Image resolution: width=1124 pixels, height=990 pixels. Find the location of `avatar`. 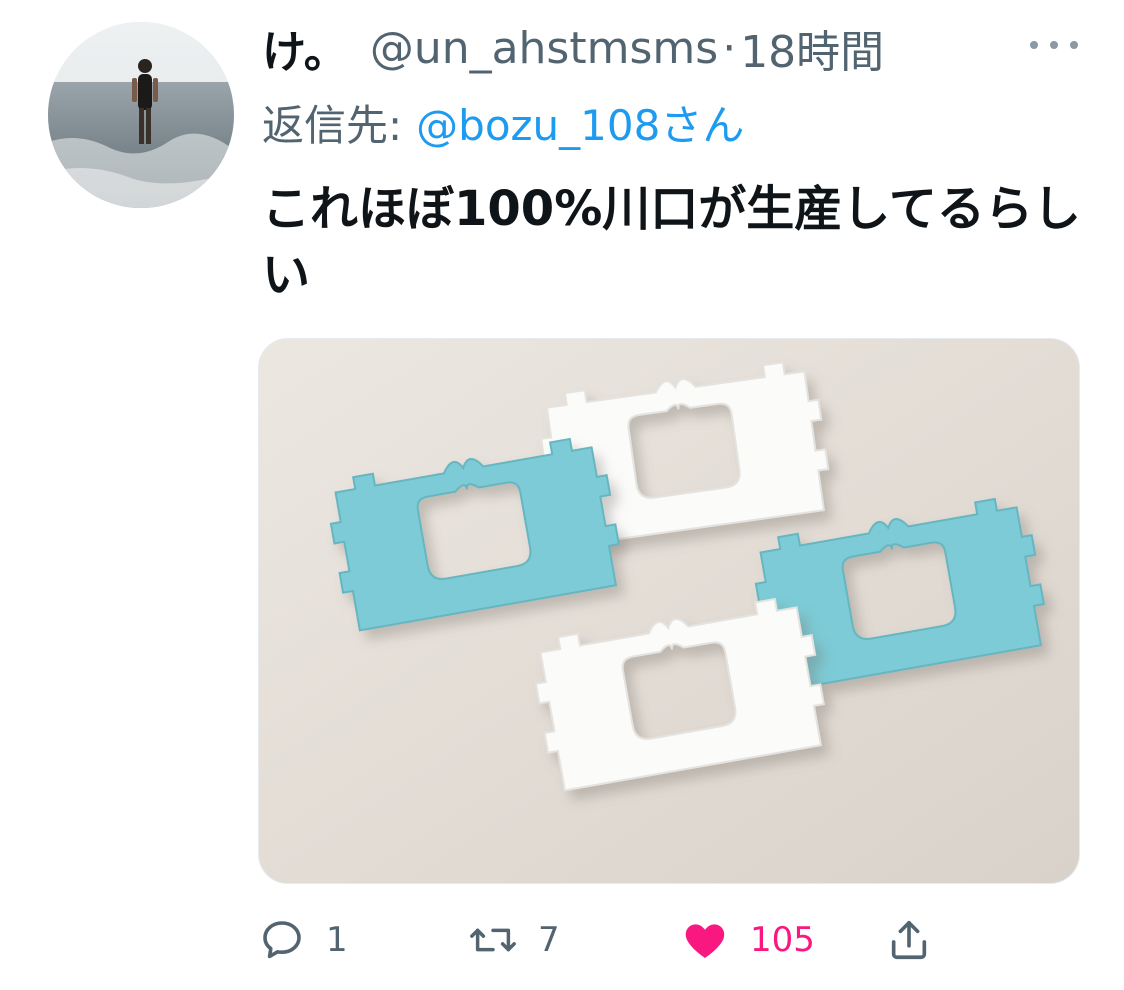

avatar is located at coordinates (141, 115).